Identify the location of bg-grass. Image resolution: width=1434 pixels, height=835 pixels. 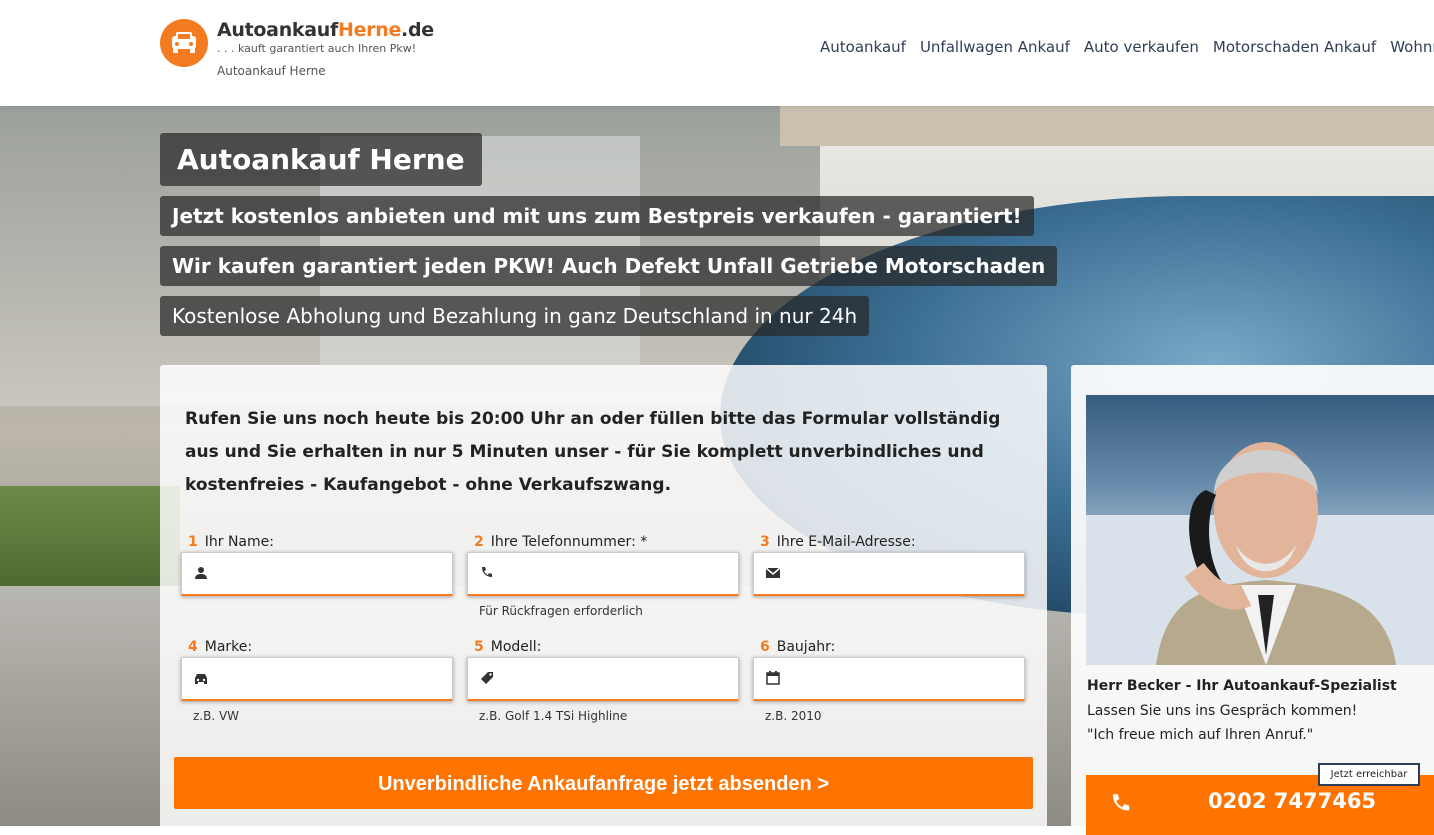
(90, 536).